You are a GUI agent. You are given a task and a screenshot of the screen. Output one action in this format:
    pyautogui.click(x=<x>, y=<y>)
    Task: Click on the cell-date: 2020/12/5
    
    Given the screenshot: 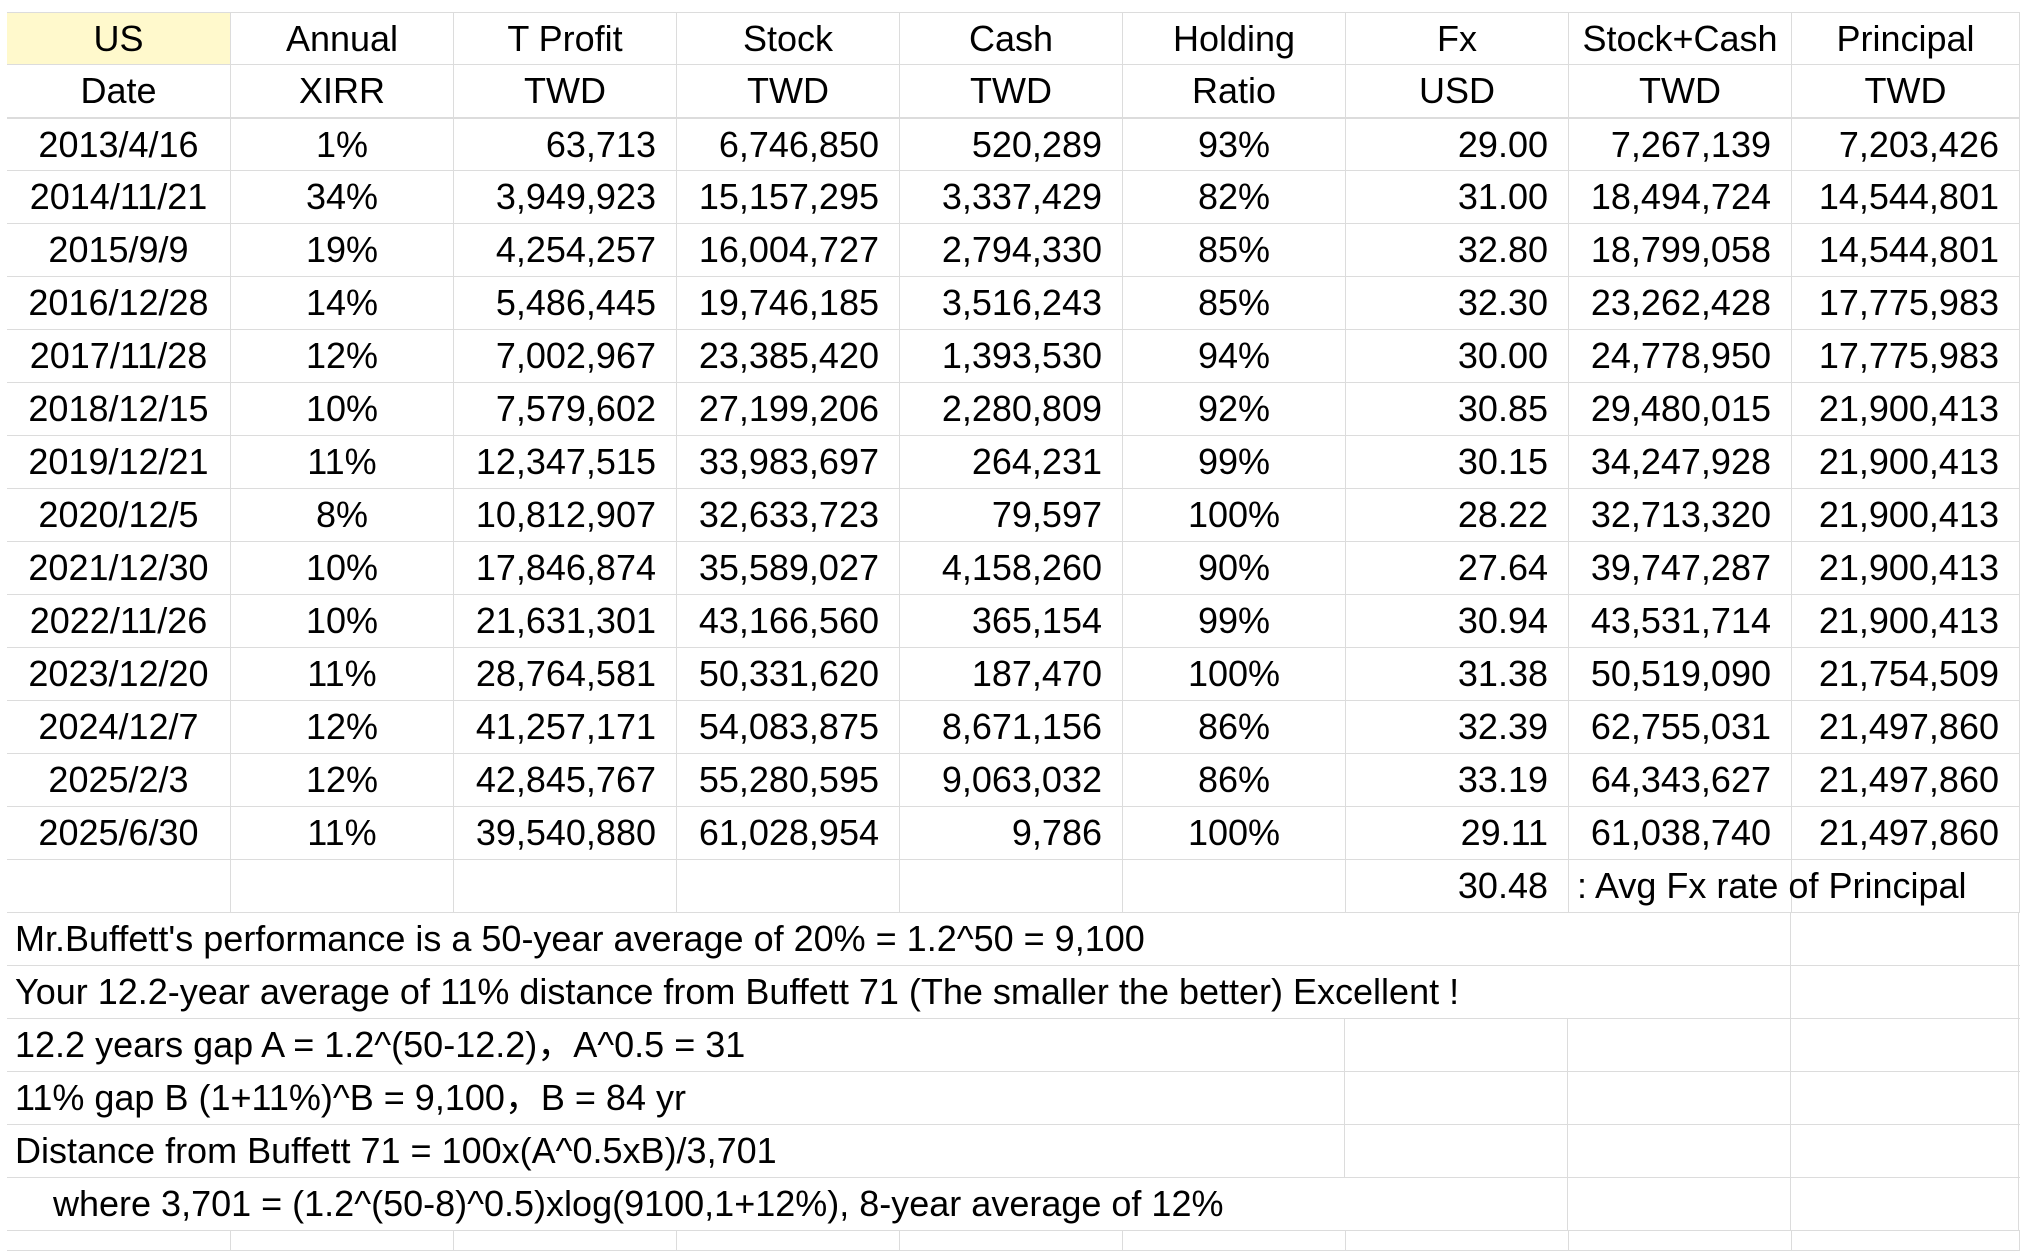 What is the action you would take?
    pyautogui.click(x=119, y=515)
    